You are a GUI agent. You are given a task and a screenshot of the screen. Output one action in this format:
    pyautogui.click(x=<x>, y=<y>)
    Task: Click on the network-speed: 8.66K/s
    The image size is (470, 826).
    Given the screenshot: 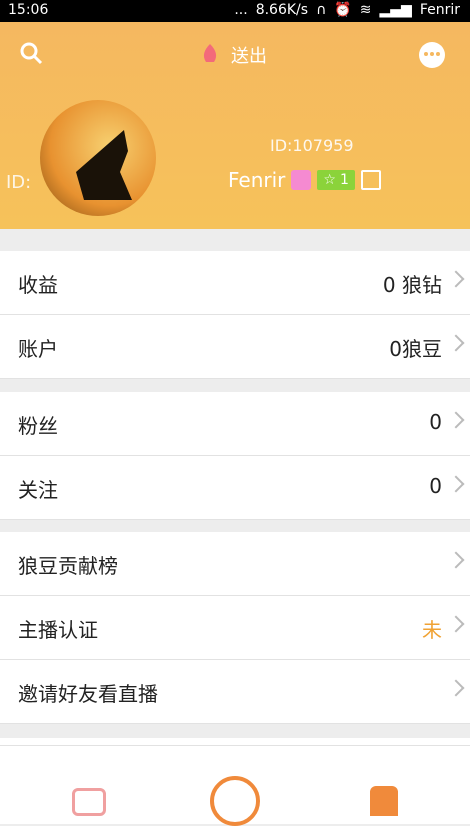 What is the action you would take?
    pyautogui.click(x=282, y=10)
    